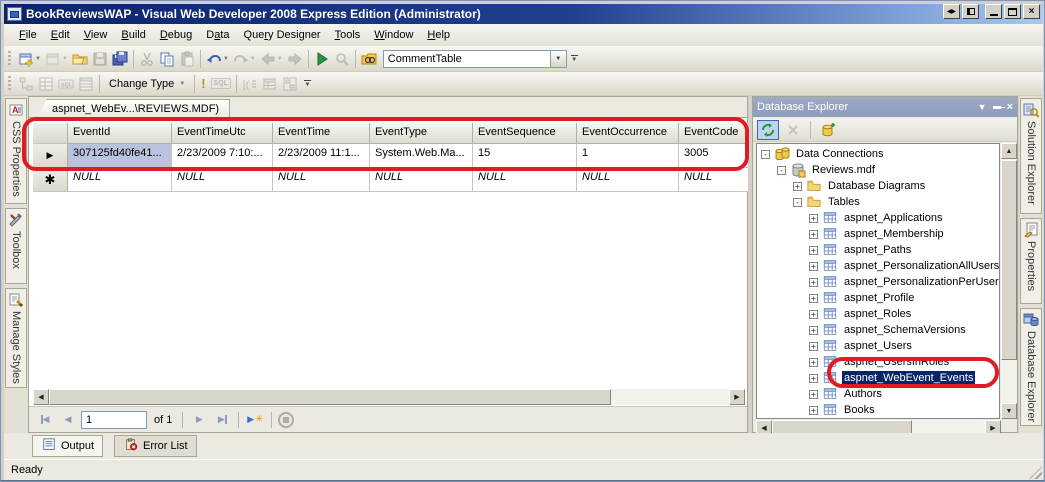  What do you see at coordinates (982, 107) in the screenshot?
I see `window-position-button: ▼` at bounding box center [982, 107].